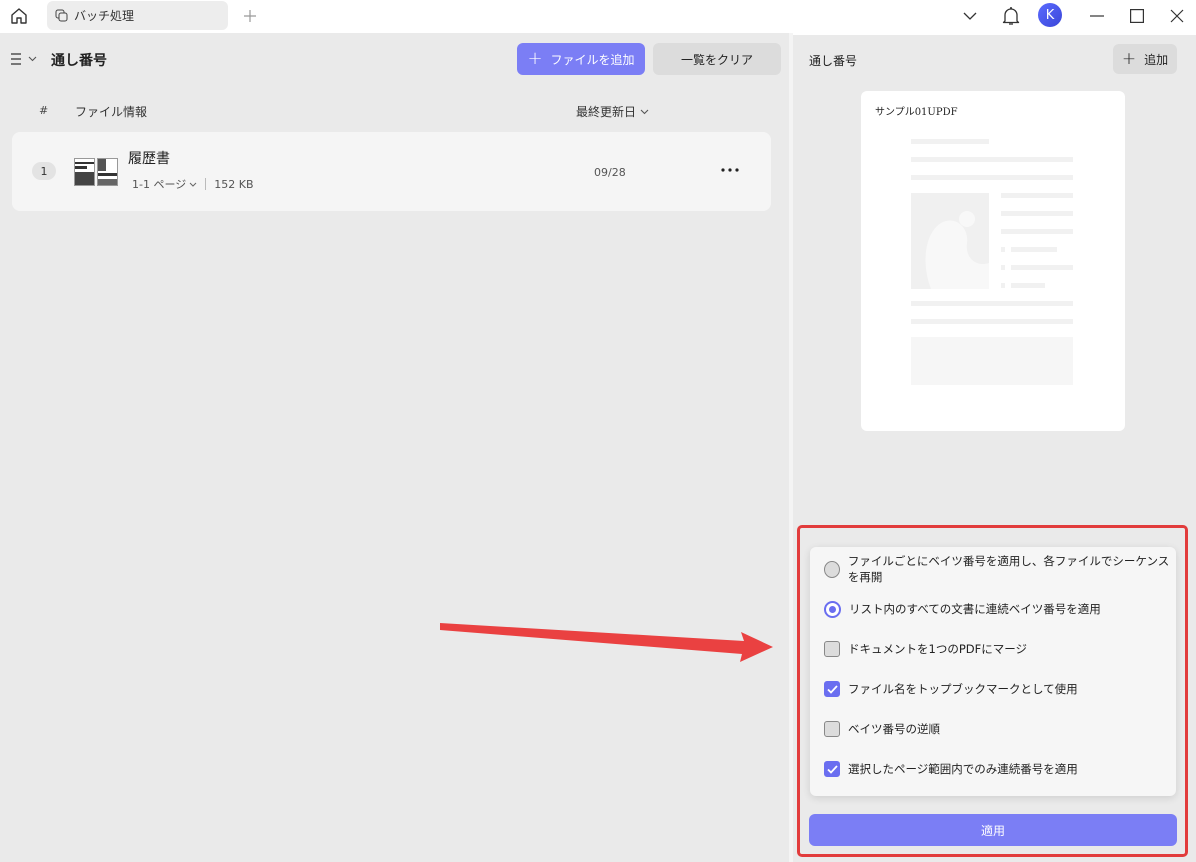 The width and height of the screenshot is (1196, 862). Describe the element at coordinates (149, 159) in the screenshot. I see `file-name: 履歴書` at that location.